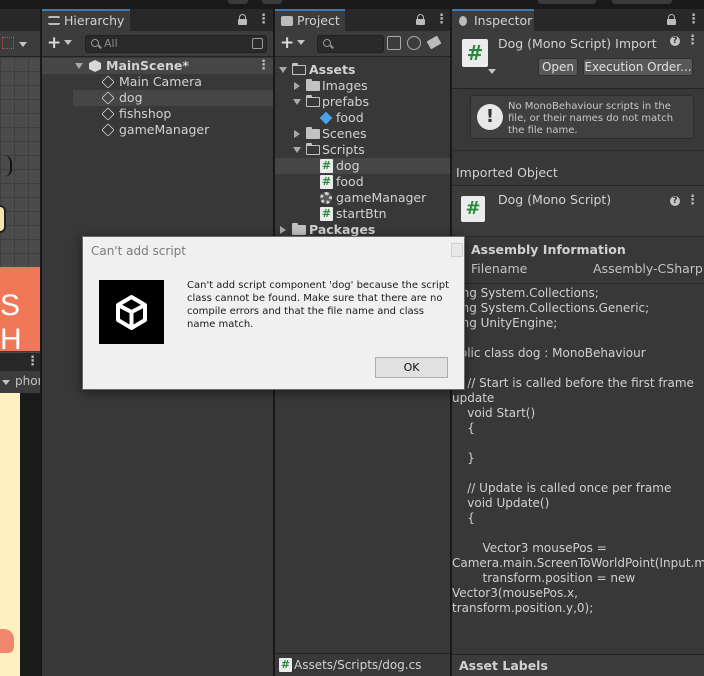 The image size is (704, 676). I want to click on tree-item-assets: Assets, so click(362, 70).